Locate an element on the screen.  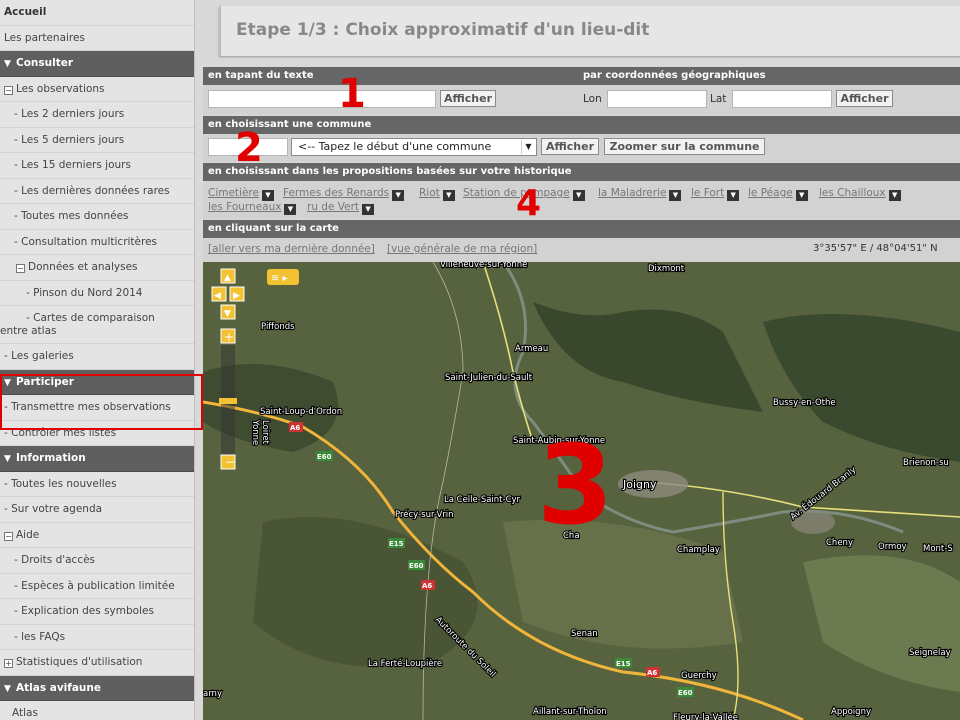
nav-galeries: - Les galeries is located at coordinates (97, 357).